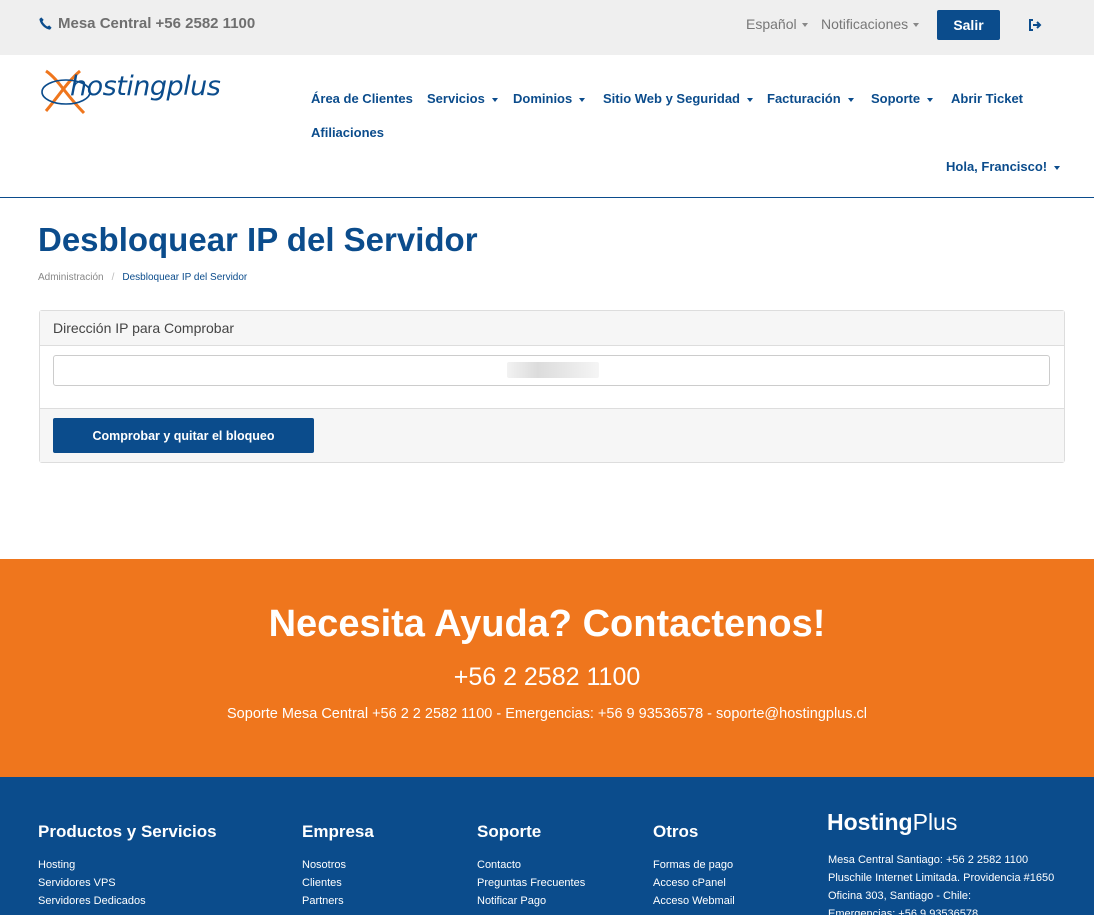 The height and width of the screenshot is (915, 1094). I want to click on footer-brand: HostingPlus, so click(892, 822).